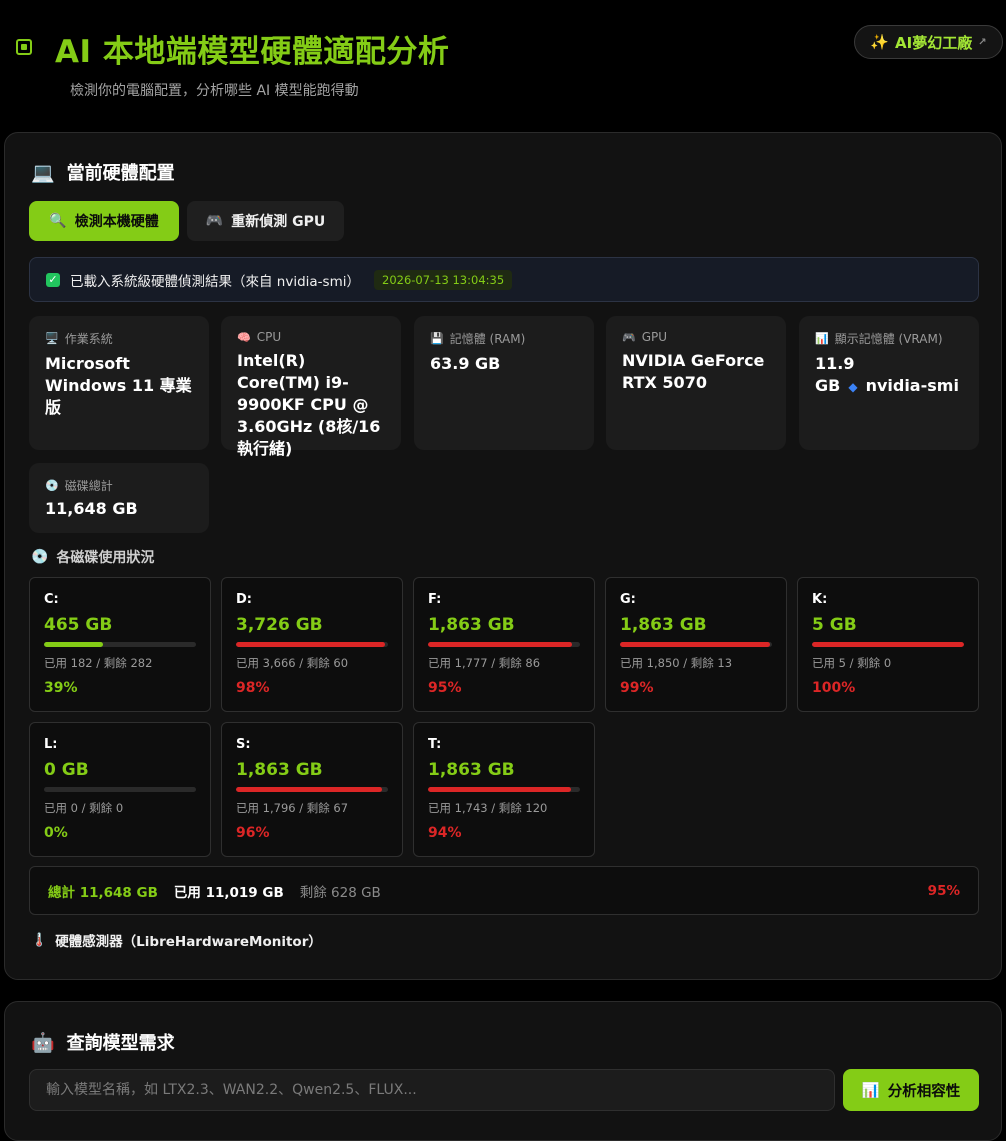  I want to click on total-free: 剩餘 628 GB, so click(340, 892).